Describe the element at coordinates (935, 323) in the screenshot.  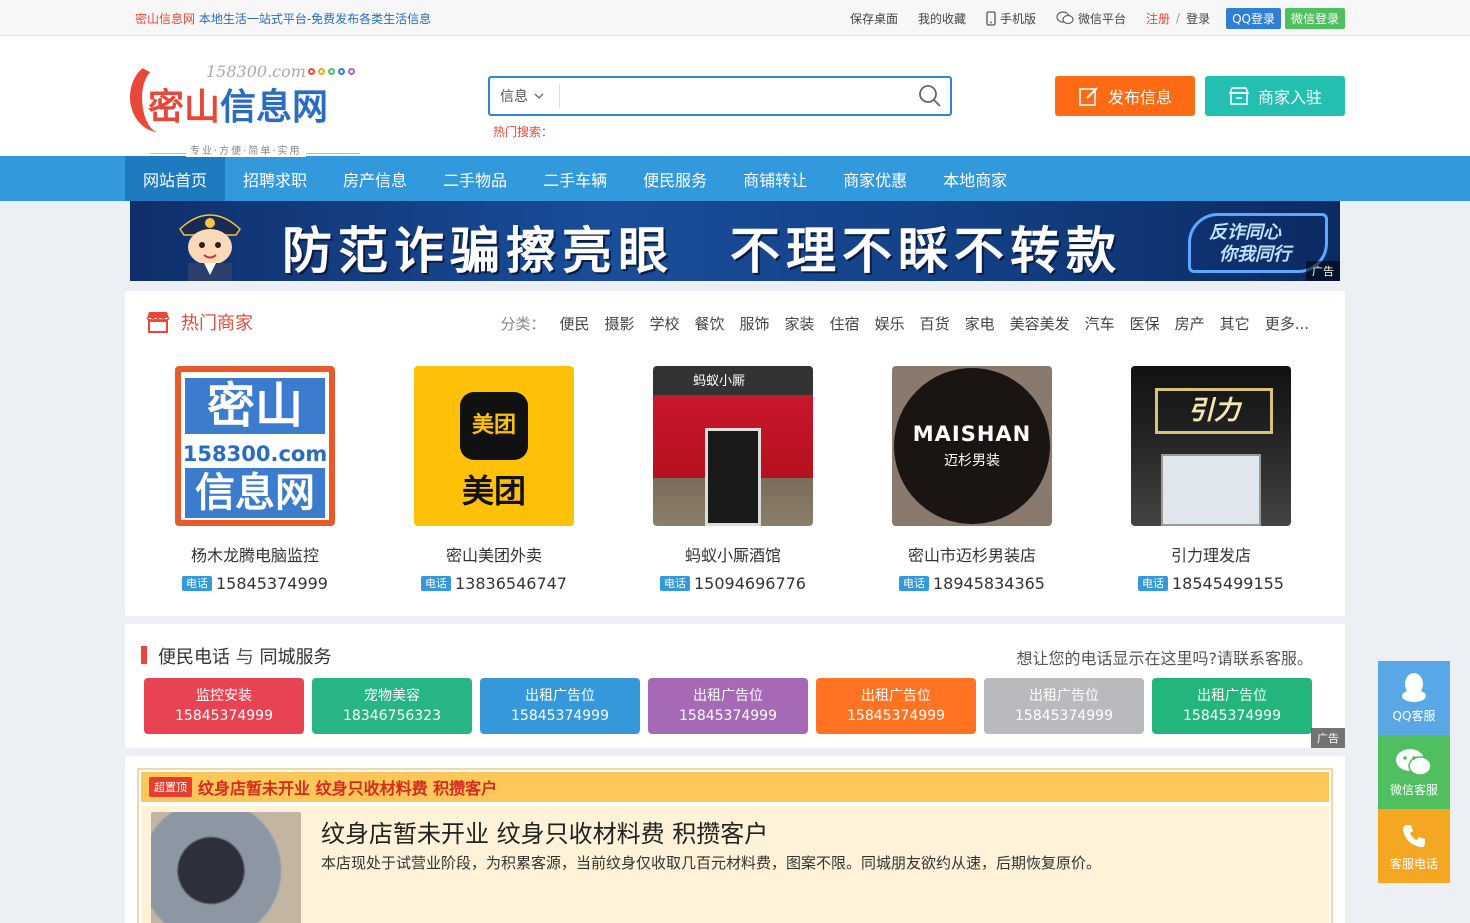
I see `category-link: 百货` at that location.